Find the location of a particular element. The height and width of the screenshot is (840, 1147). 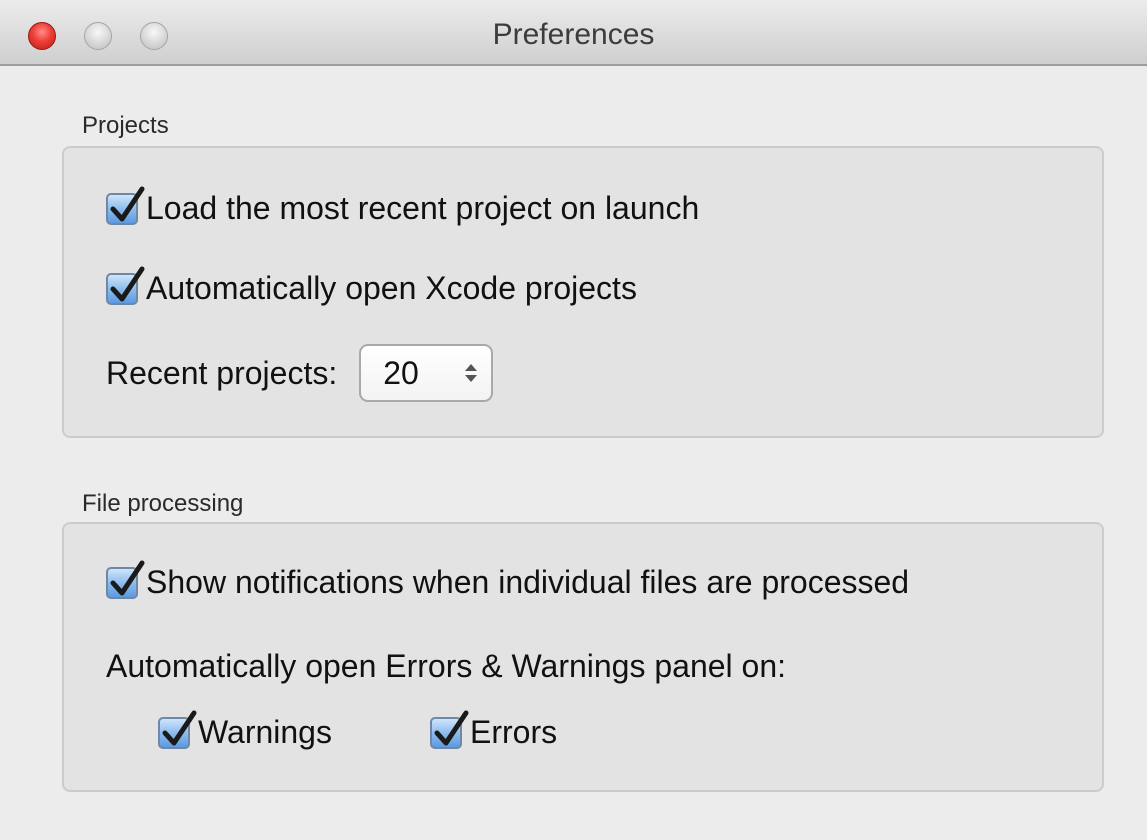

open-xcode-projects-label: Automatically open Xcode projects is located at coordinates (391, 288).